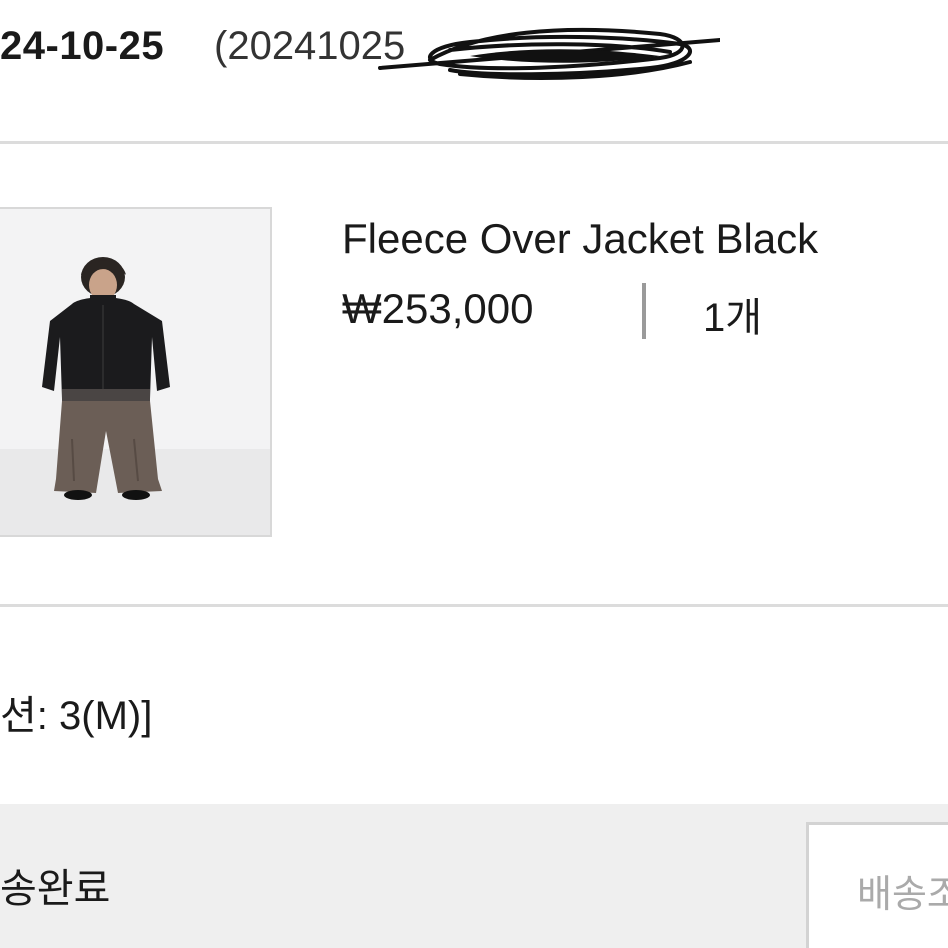 The width and height of the screenshot is (948, 948). Describe the element at coordinates (644, 311) in the screenshot. I see `price-quantity-separator` at that location.